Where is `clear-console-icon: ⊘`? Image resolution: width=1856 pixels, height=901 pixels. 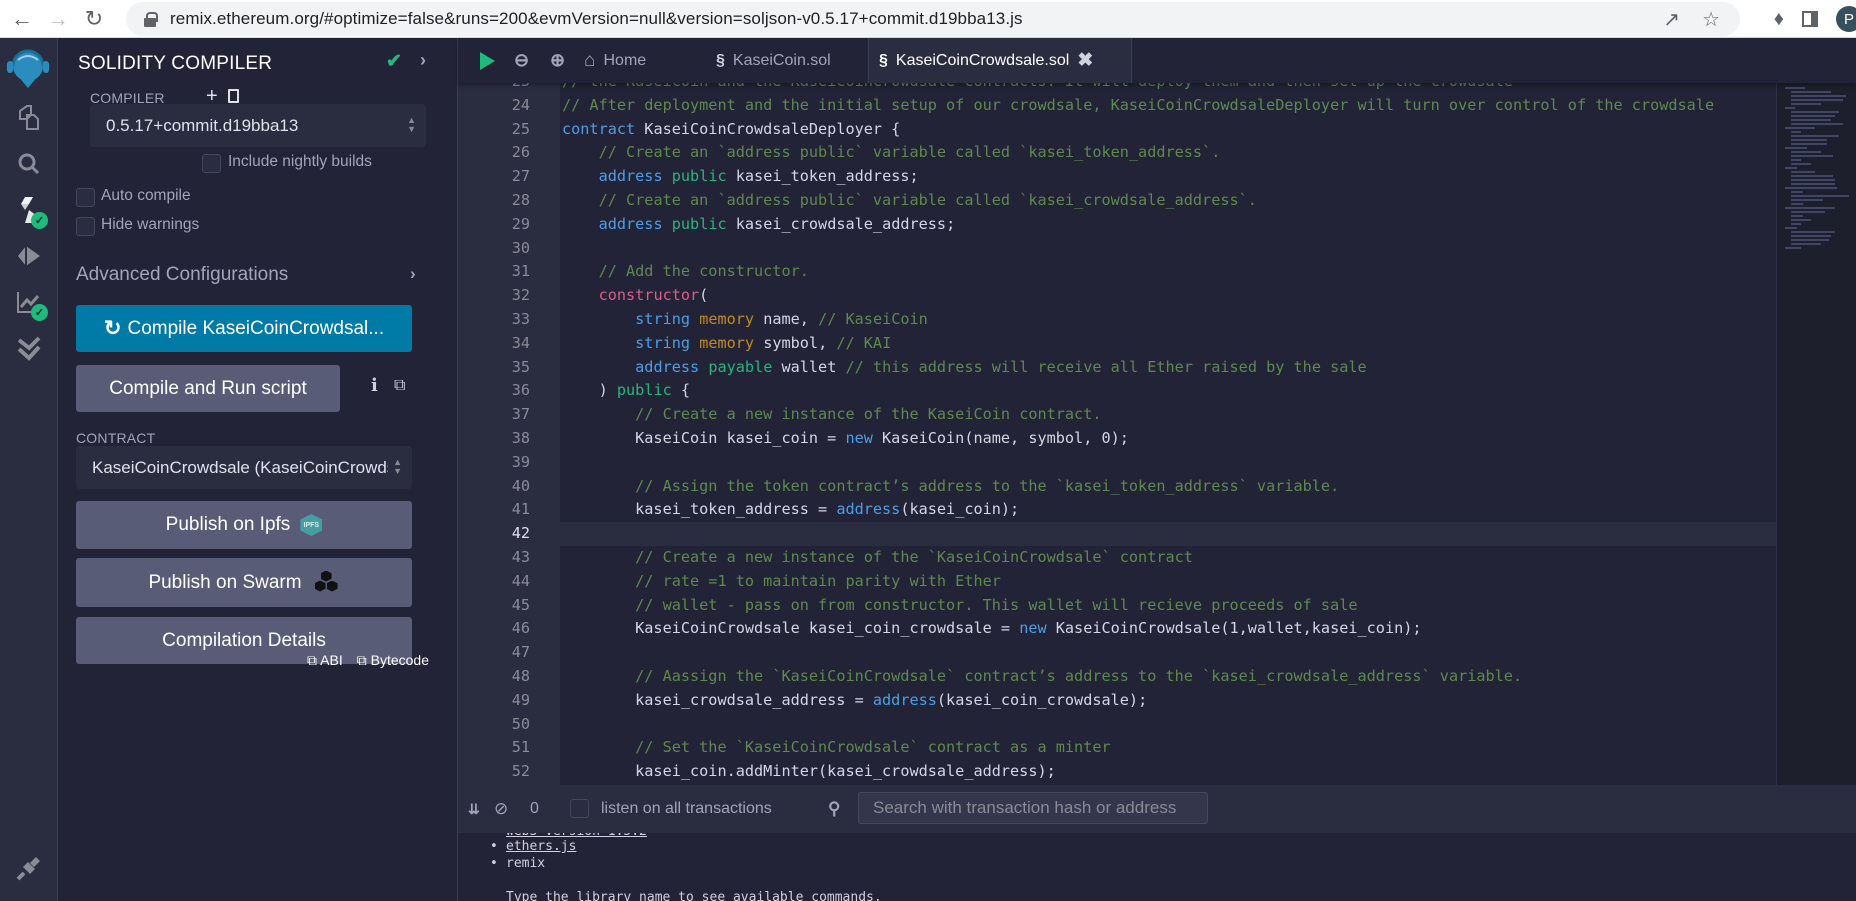
clear-console-icon: ⊘ is located at coordinates (501, 809).